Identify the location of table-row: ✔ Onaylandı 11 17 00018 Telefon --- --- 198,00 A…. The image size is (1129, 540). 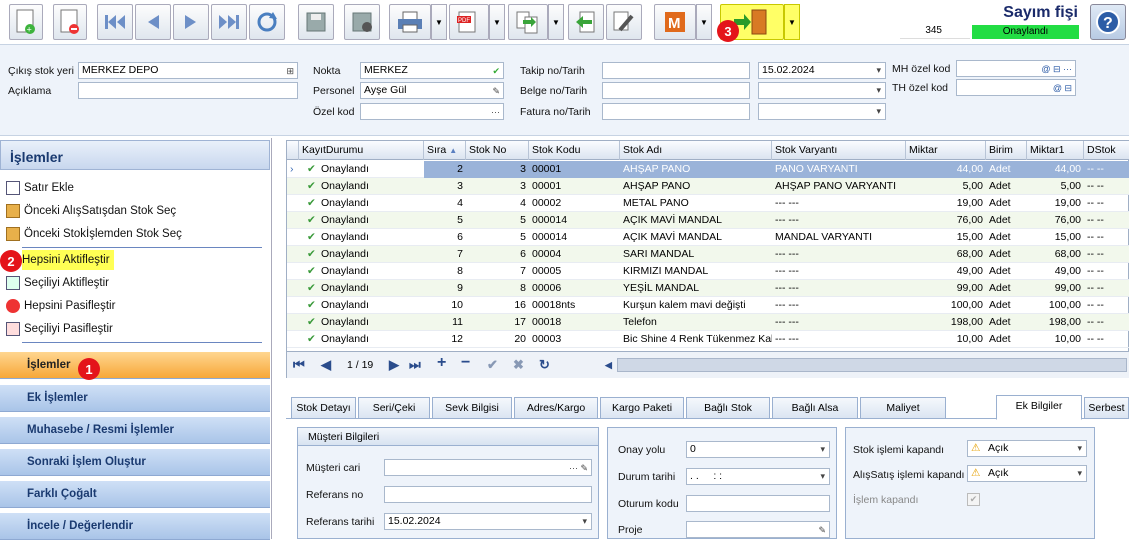
(708, 322).